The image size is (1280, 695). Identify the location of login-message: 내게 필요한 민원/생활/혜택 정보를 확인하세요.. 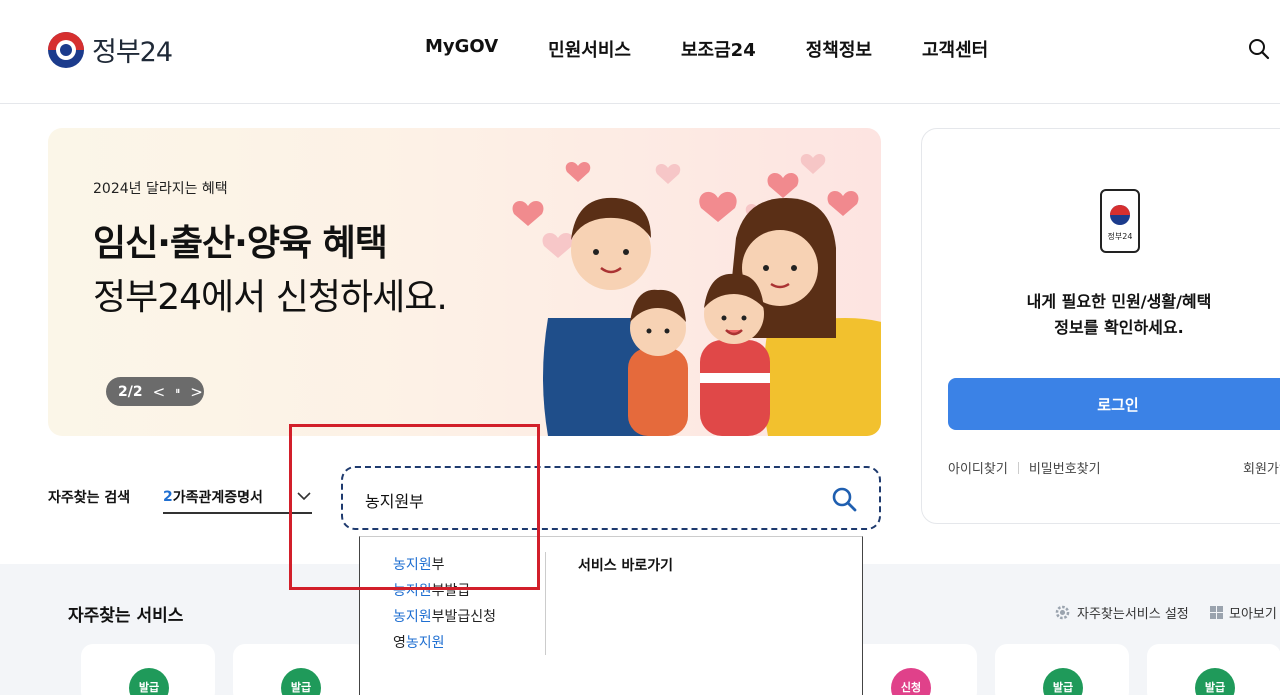
(1111, 315).